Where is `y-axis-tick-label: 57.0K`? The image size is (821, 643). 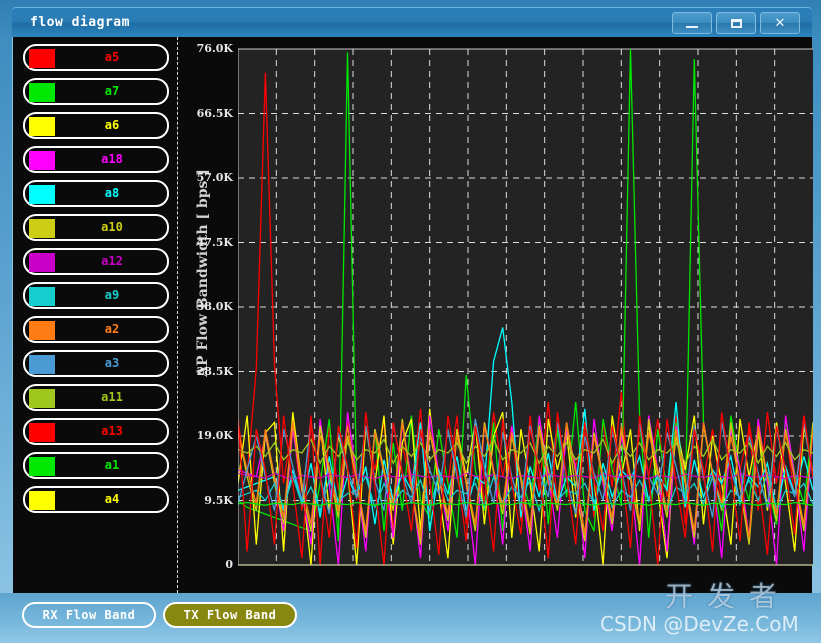
y-axis-tick-label: 57.0K is located at coordinates (214, 177).